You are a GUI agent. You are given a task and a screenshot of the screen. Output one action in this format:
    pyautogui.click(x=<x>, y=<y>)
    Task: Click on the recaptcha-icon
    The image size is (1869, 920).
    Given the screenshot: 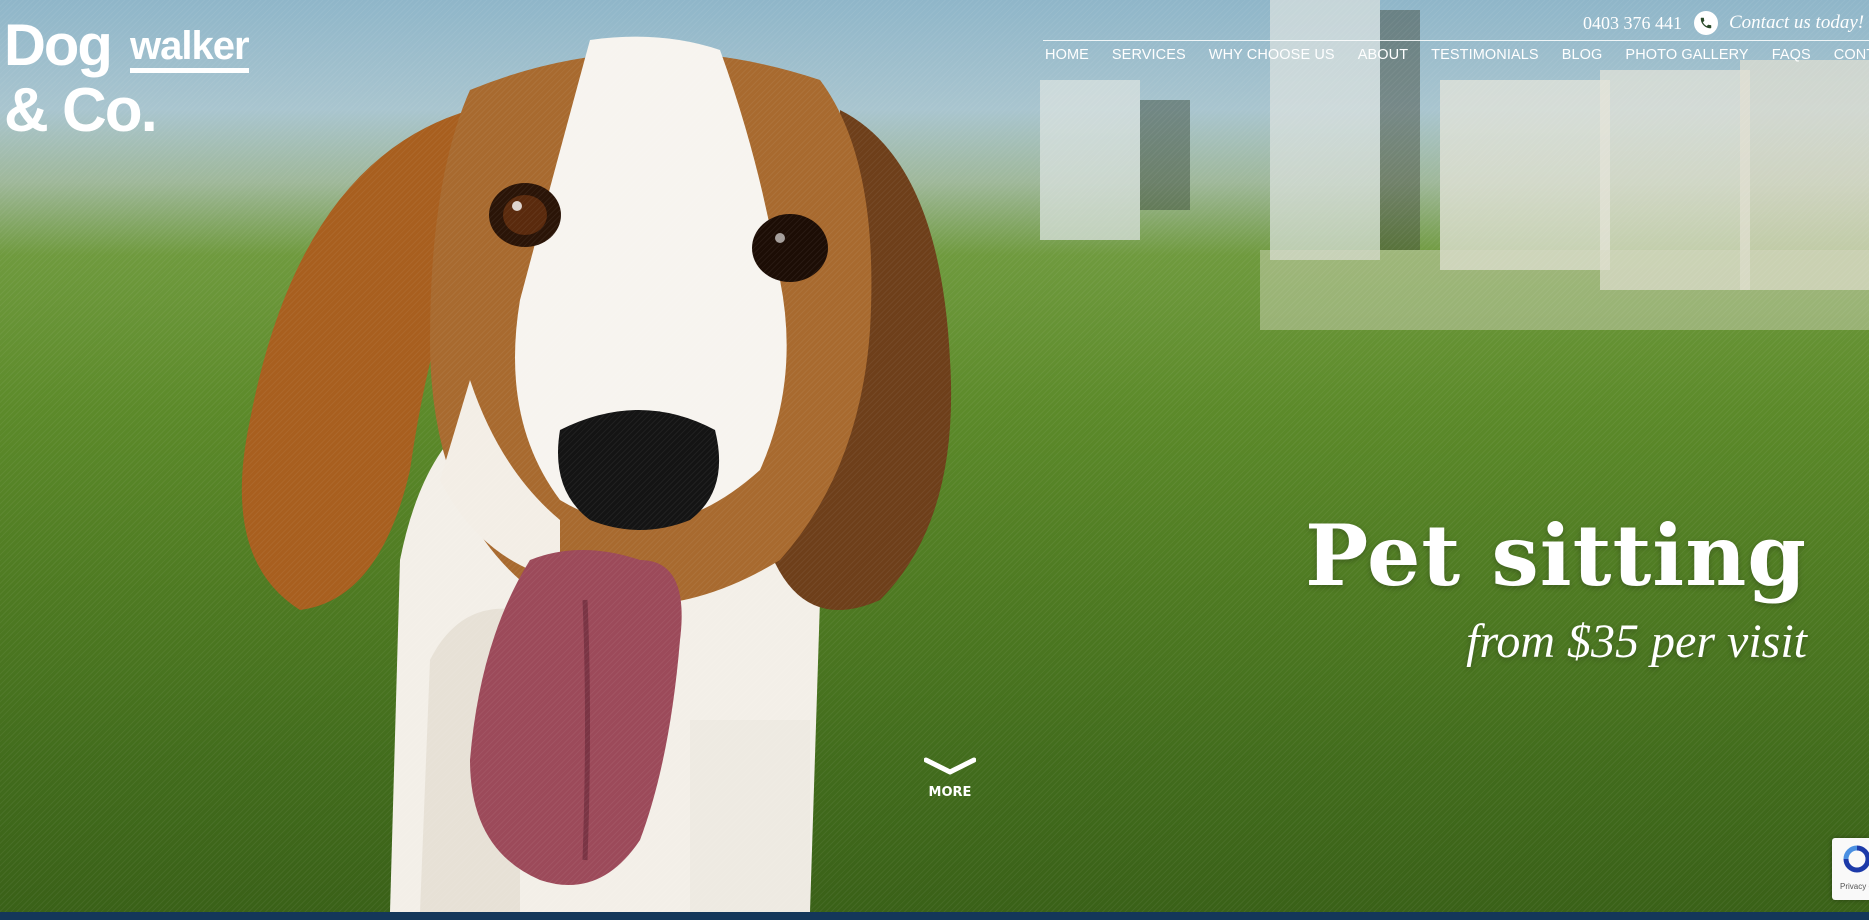 What is the action you would take?
    pyautogui.click(x=1856, y=859)
    